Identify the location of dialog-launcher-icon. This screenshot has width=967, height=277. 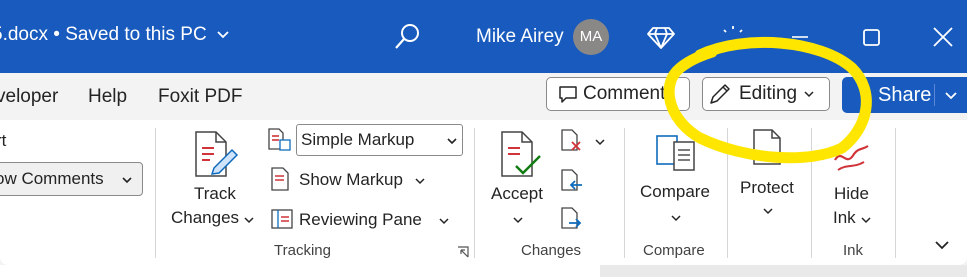
(463, 252).